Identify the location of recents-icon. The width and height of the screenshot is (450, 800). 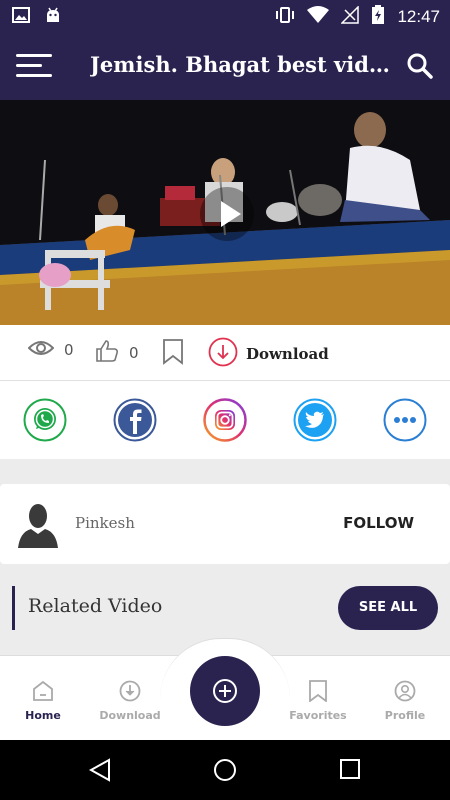
(350, 771).